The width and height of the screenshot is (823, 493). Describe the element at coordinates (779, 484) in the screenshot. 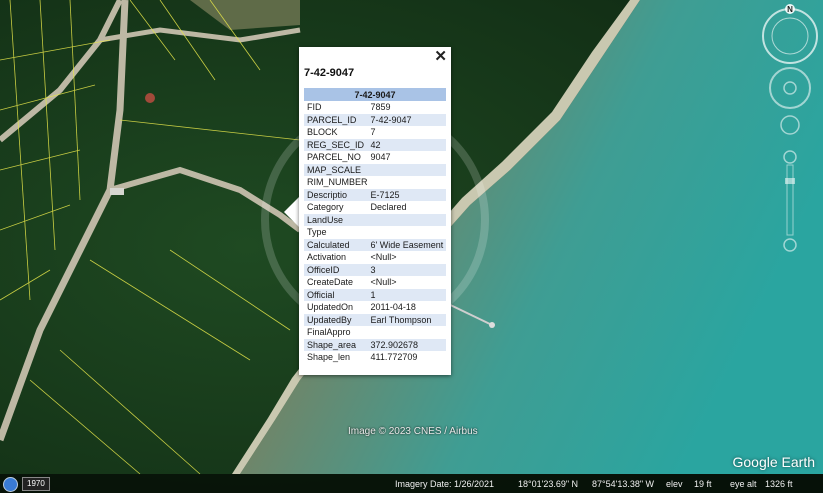

I see `eye-altitude-value: 1326 ft` at that location.